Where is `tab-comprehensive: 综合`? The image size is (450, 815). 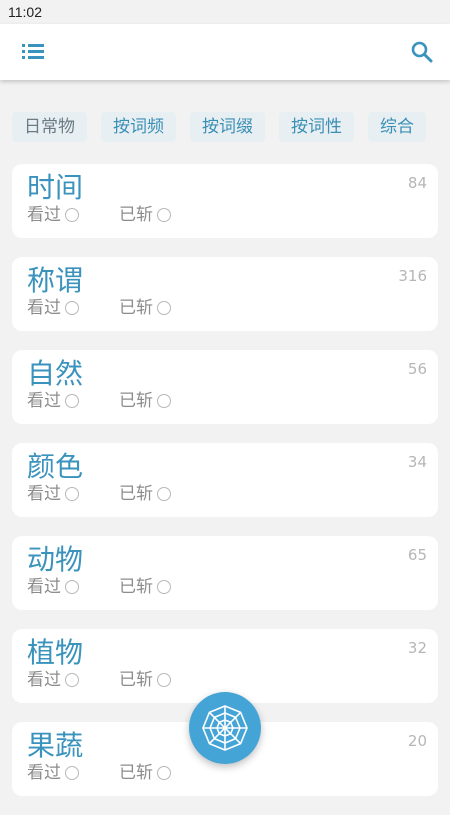
tab-comprehensive: 综合 is located at coordinates (397, 127).